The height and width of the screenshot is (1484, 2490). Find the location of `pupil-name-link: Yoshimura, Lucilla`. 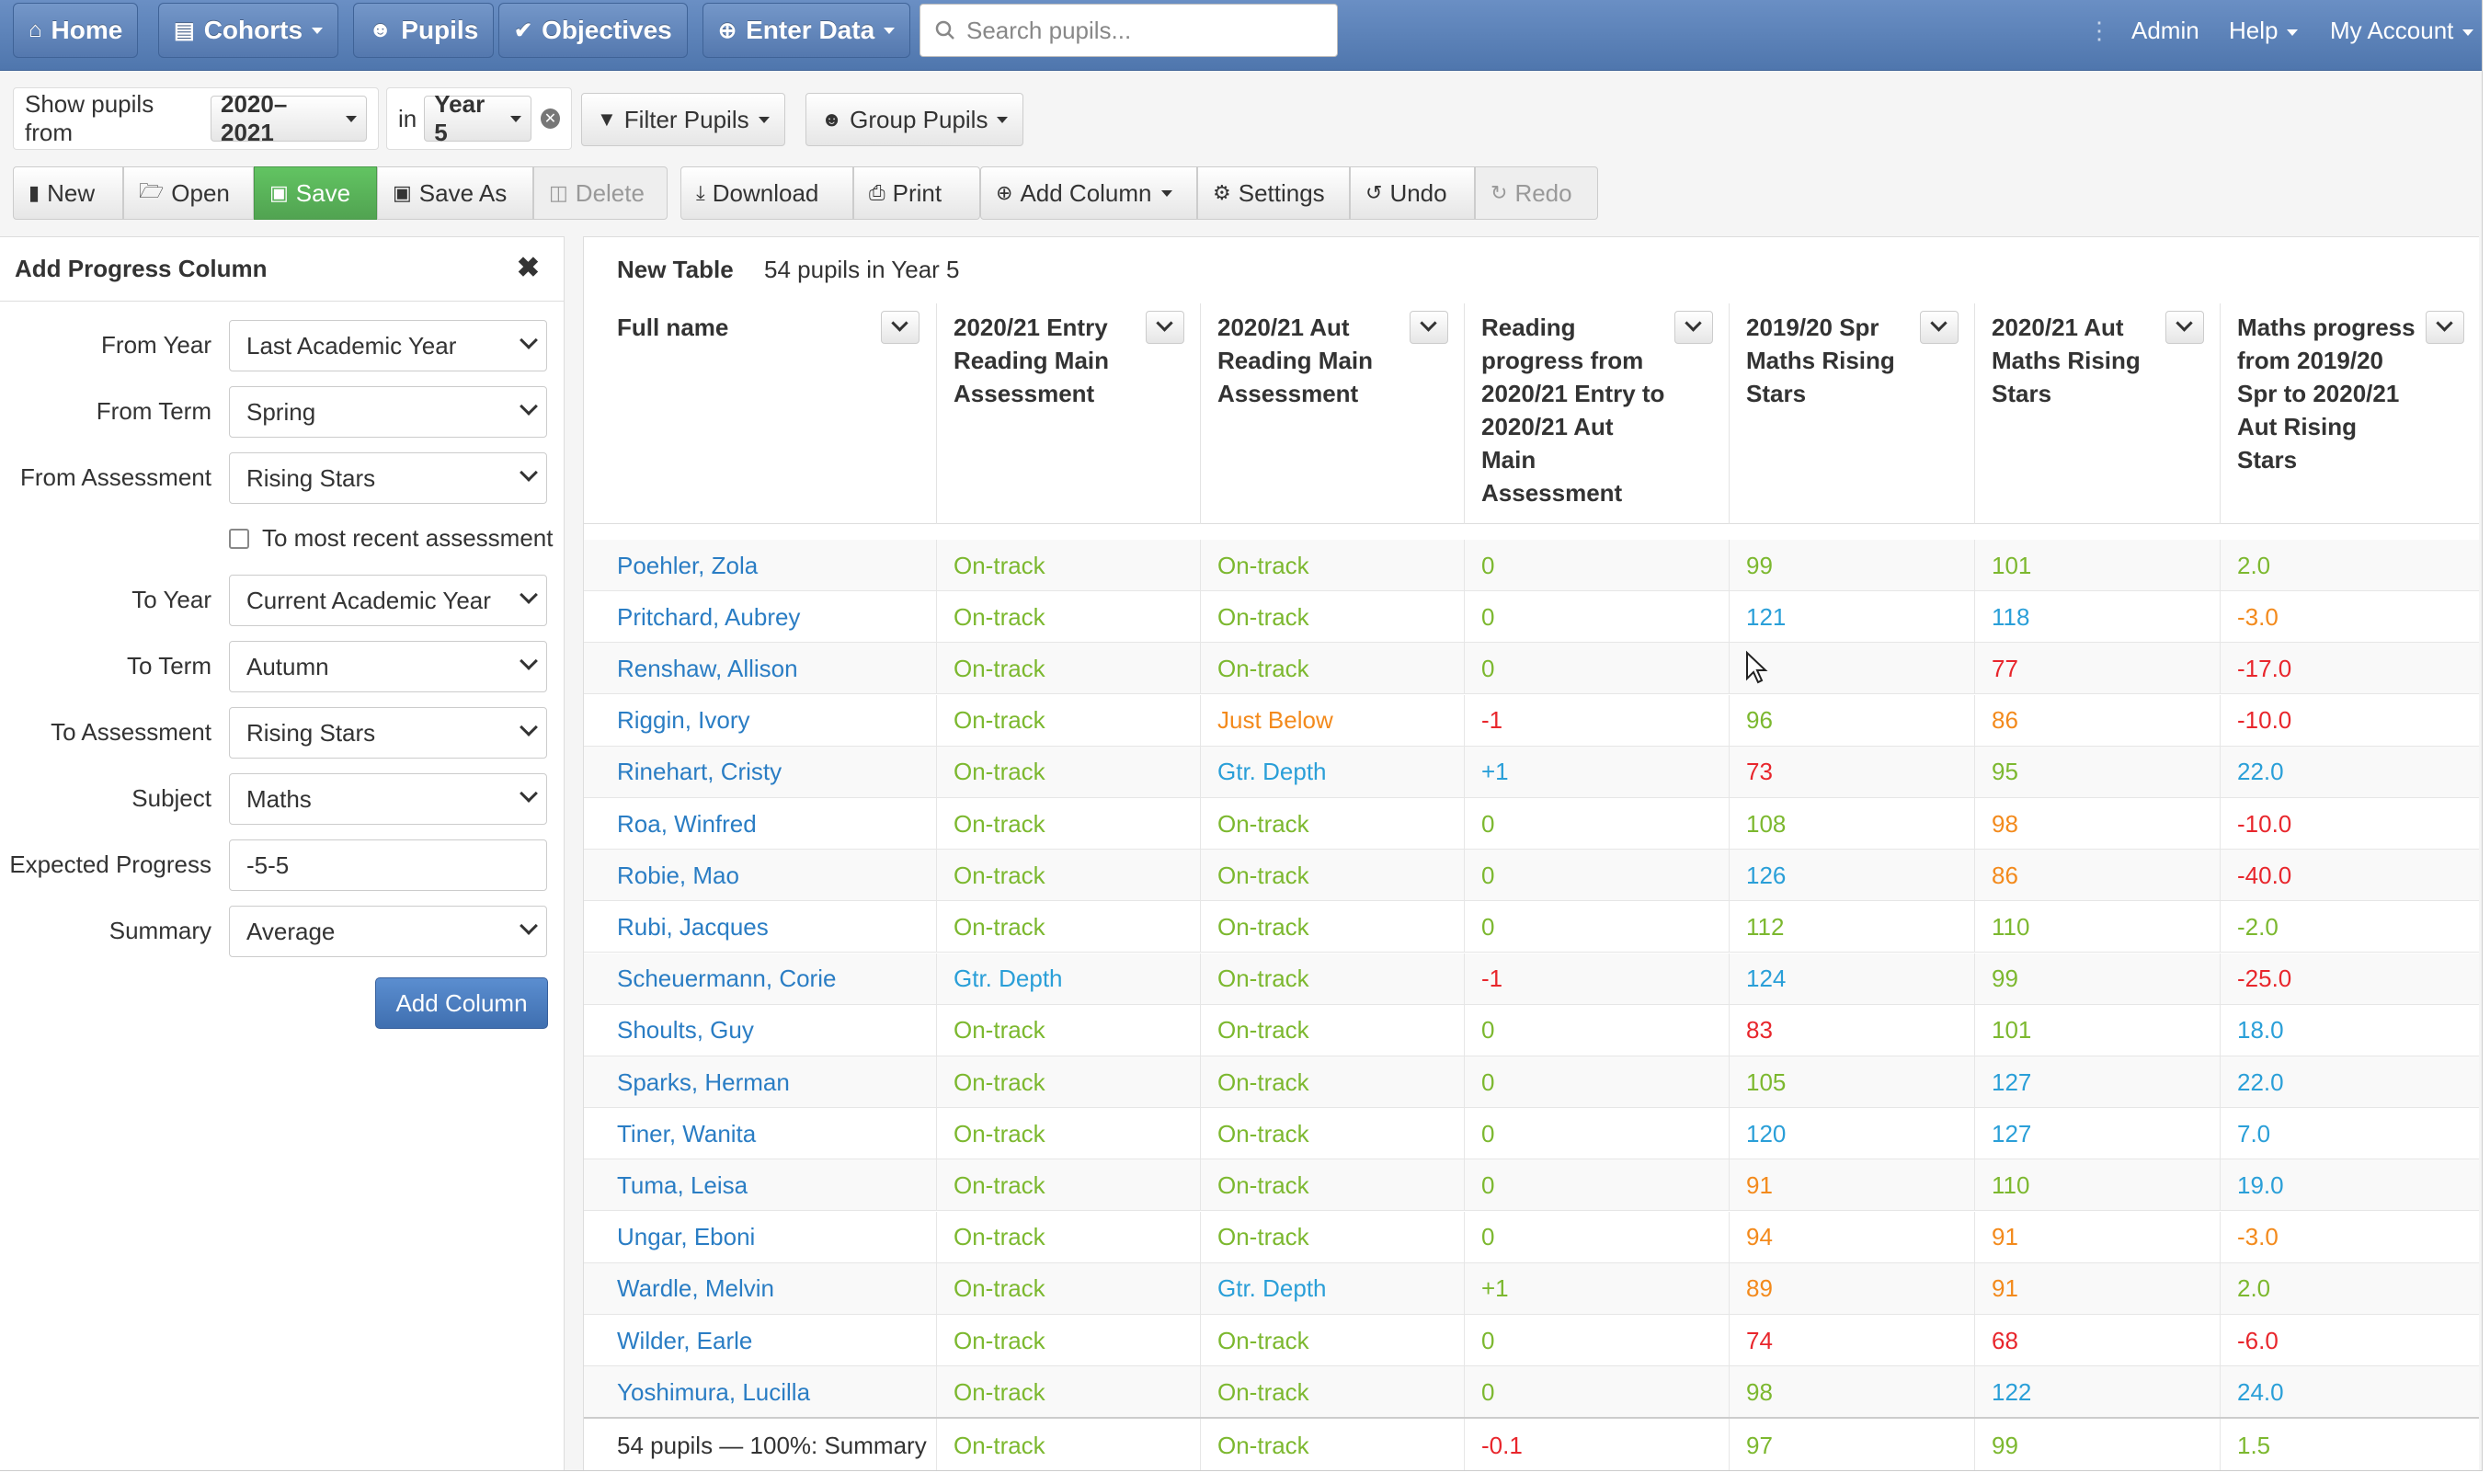

pupil-name-link: Yoshimura, Lucilla is located at coordinates (760, 1392).